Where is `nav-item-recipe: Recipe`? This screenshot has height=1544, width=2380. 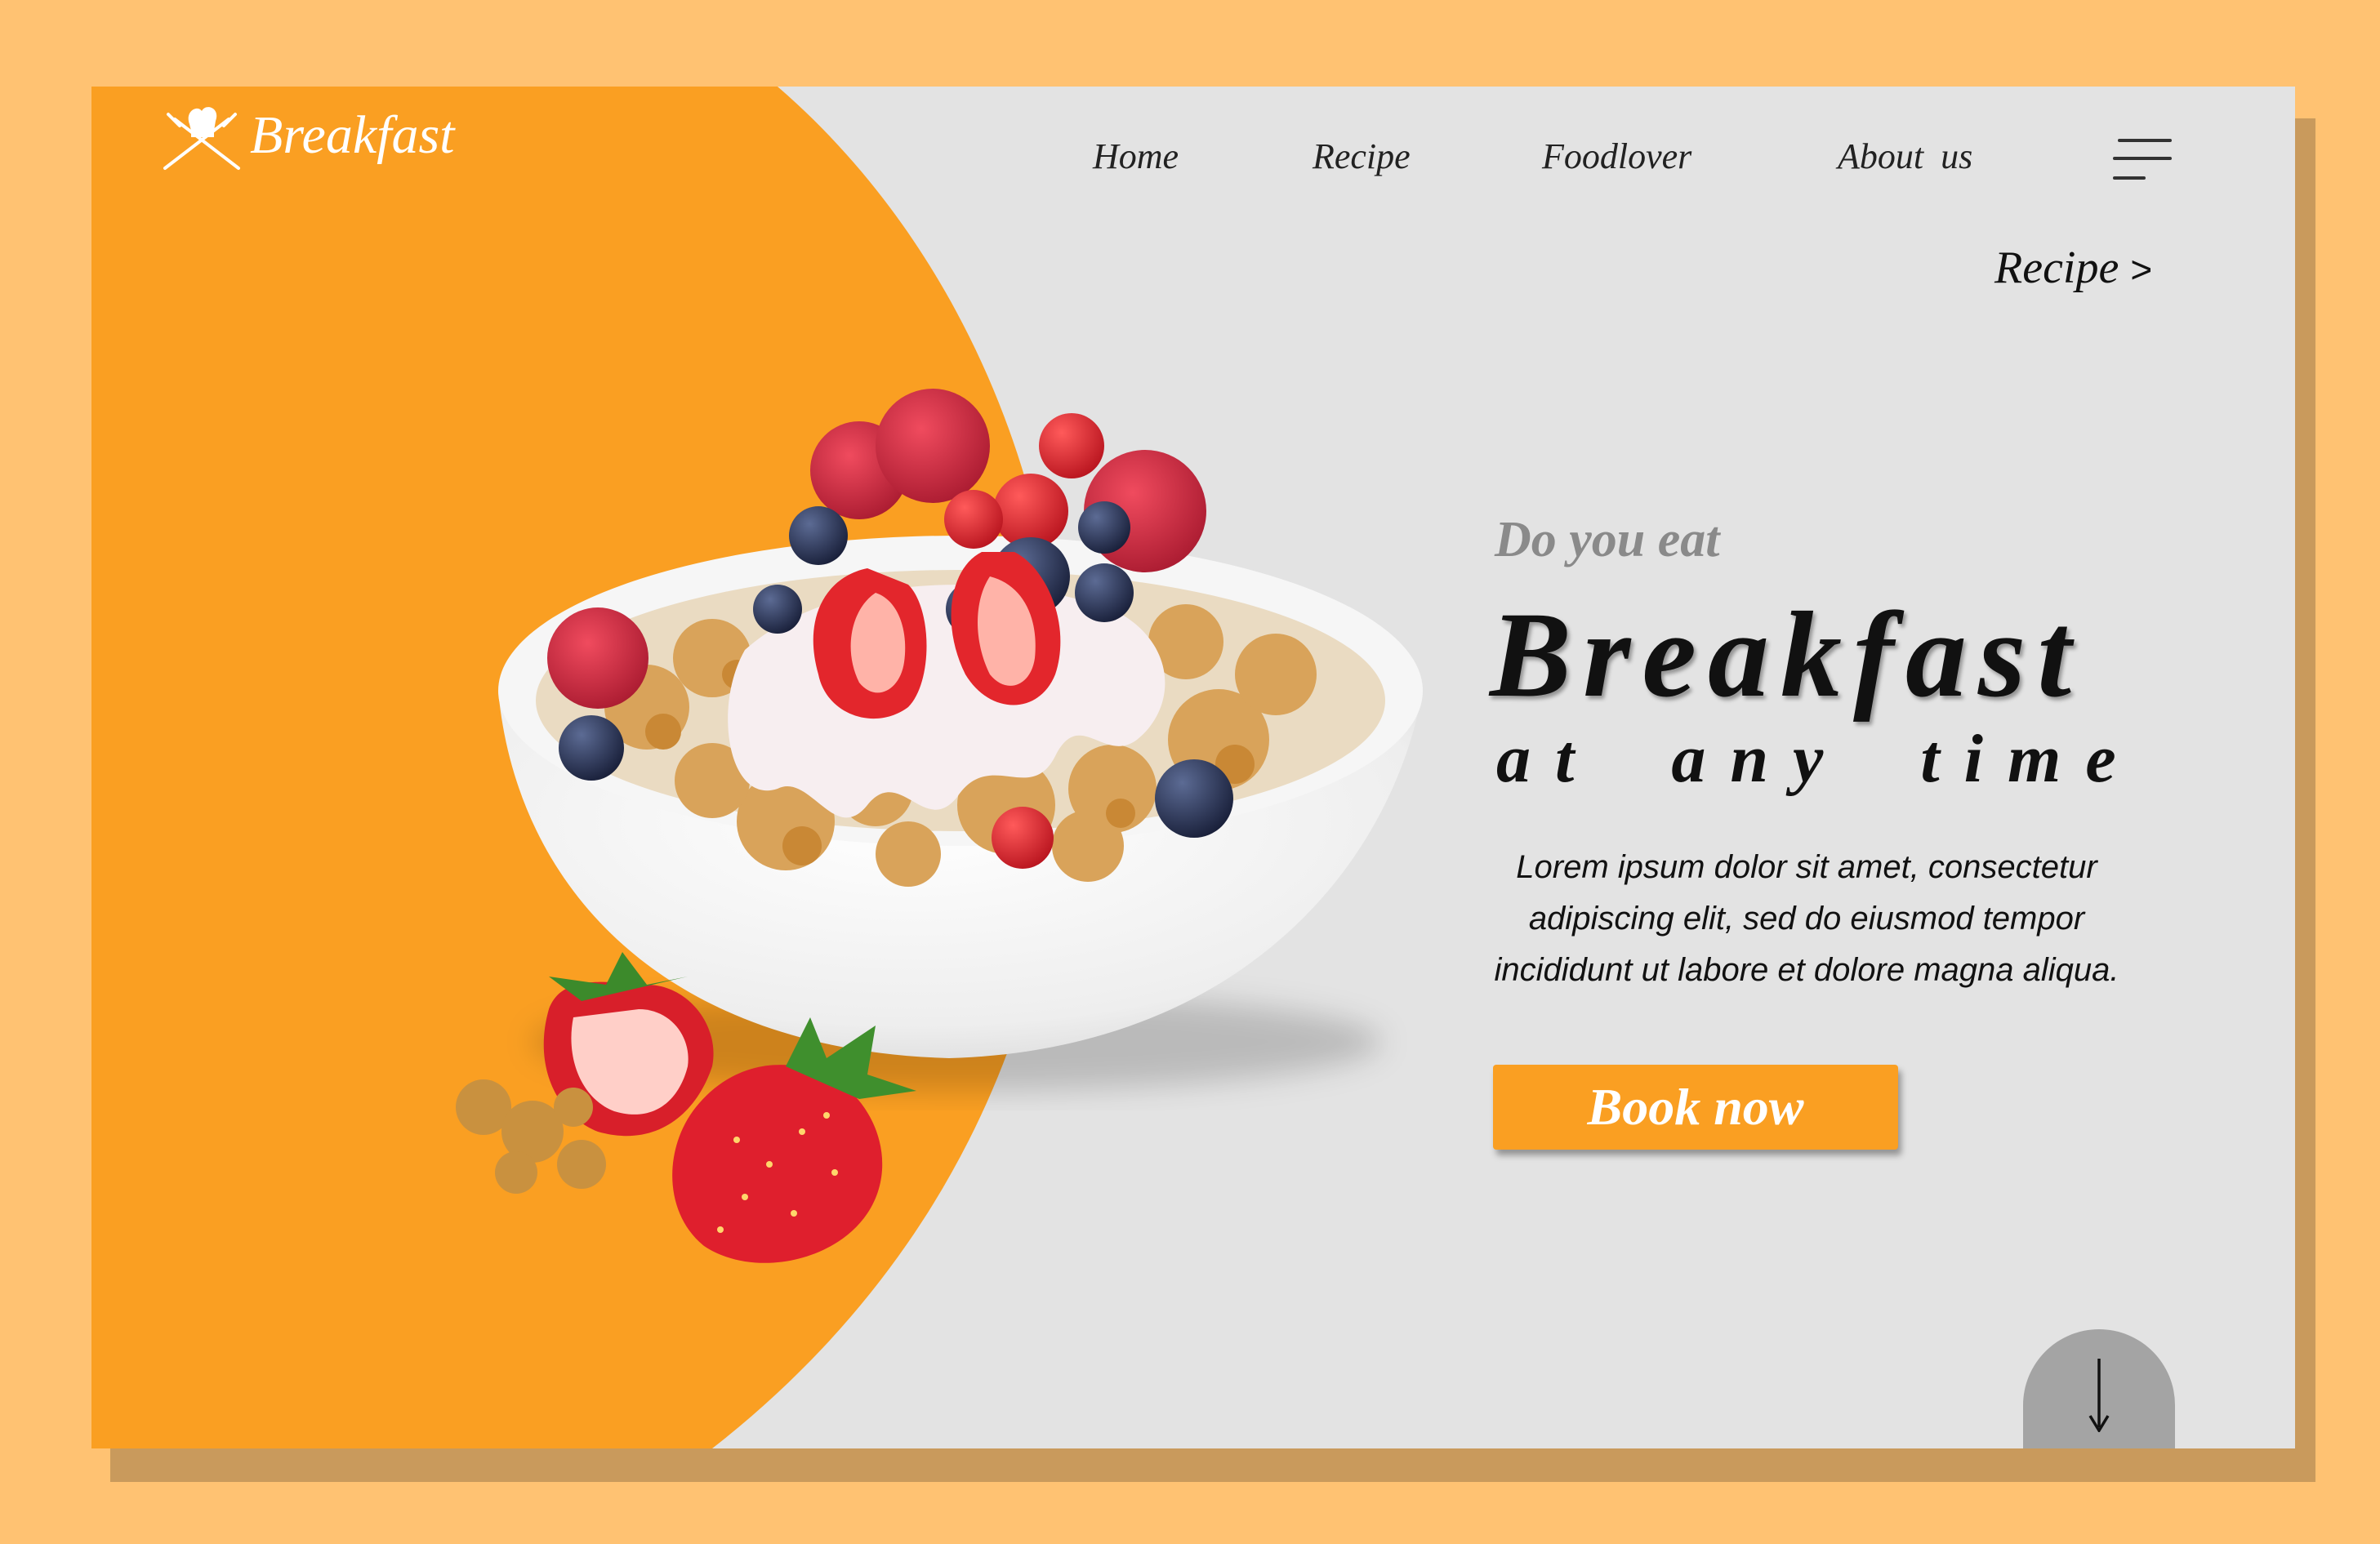
nav-item-recipe: Recipe is located at coordinates (1362, 156).